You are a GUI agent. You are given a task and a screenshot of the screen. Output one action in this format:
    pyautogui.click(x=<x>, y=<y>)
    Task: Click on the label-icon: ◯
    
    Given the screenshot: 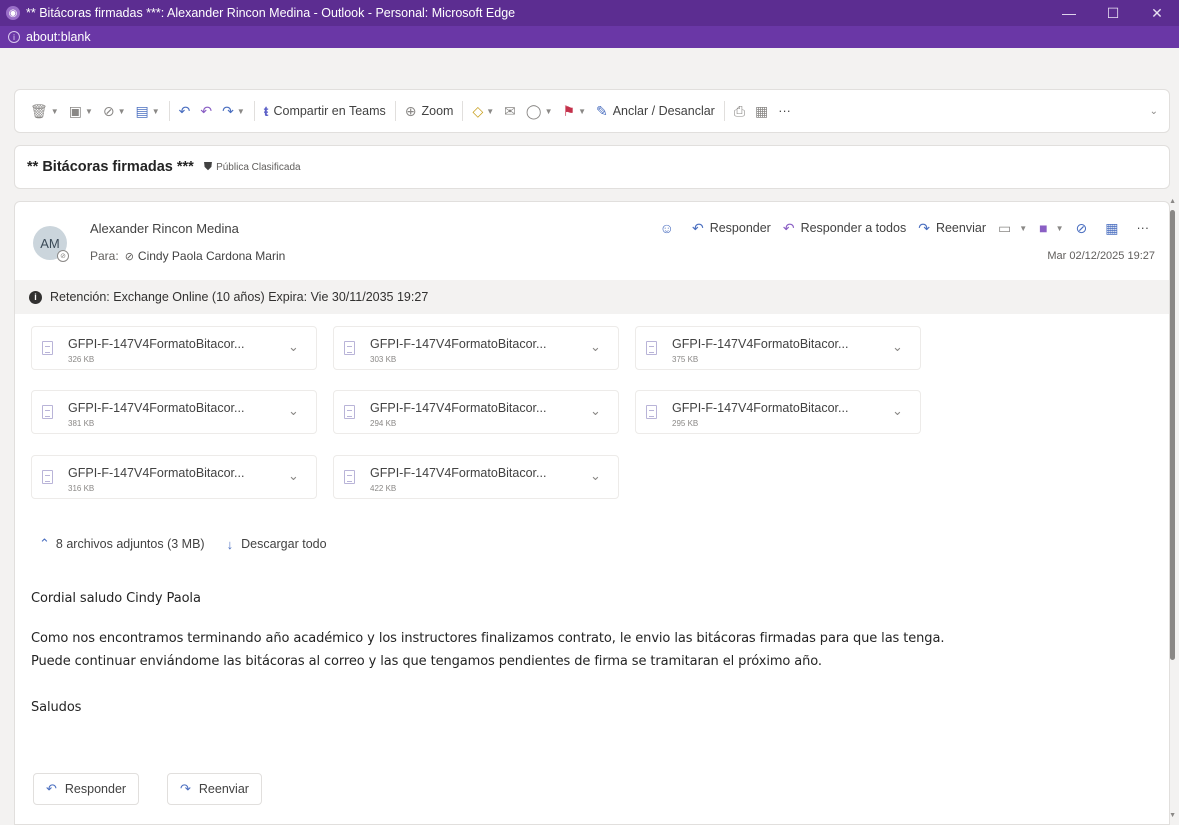 What is the action you would take?
    pyautogui.click(x=533, y=110)
    